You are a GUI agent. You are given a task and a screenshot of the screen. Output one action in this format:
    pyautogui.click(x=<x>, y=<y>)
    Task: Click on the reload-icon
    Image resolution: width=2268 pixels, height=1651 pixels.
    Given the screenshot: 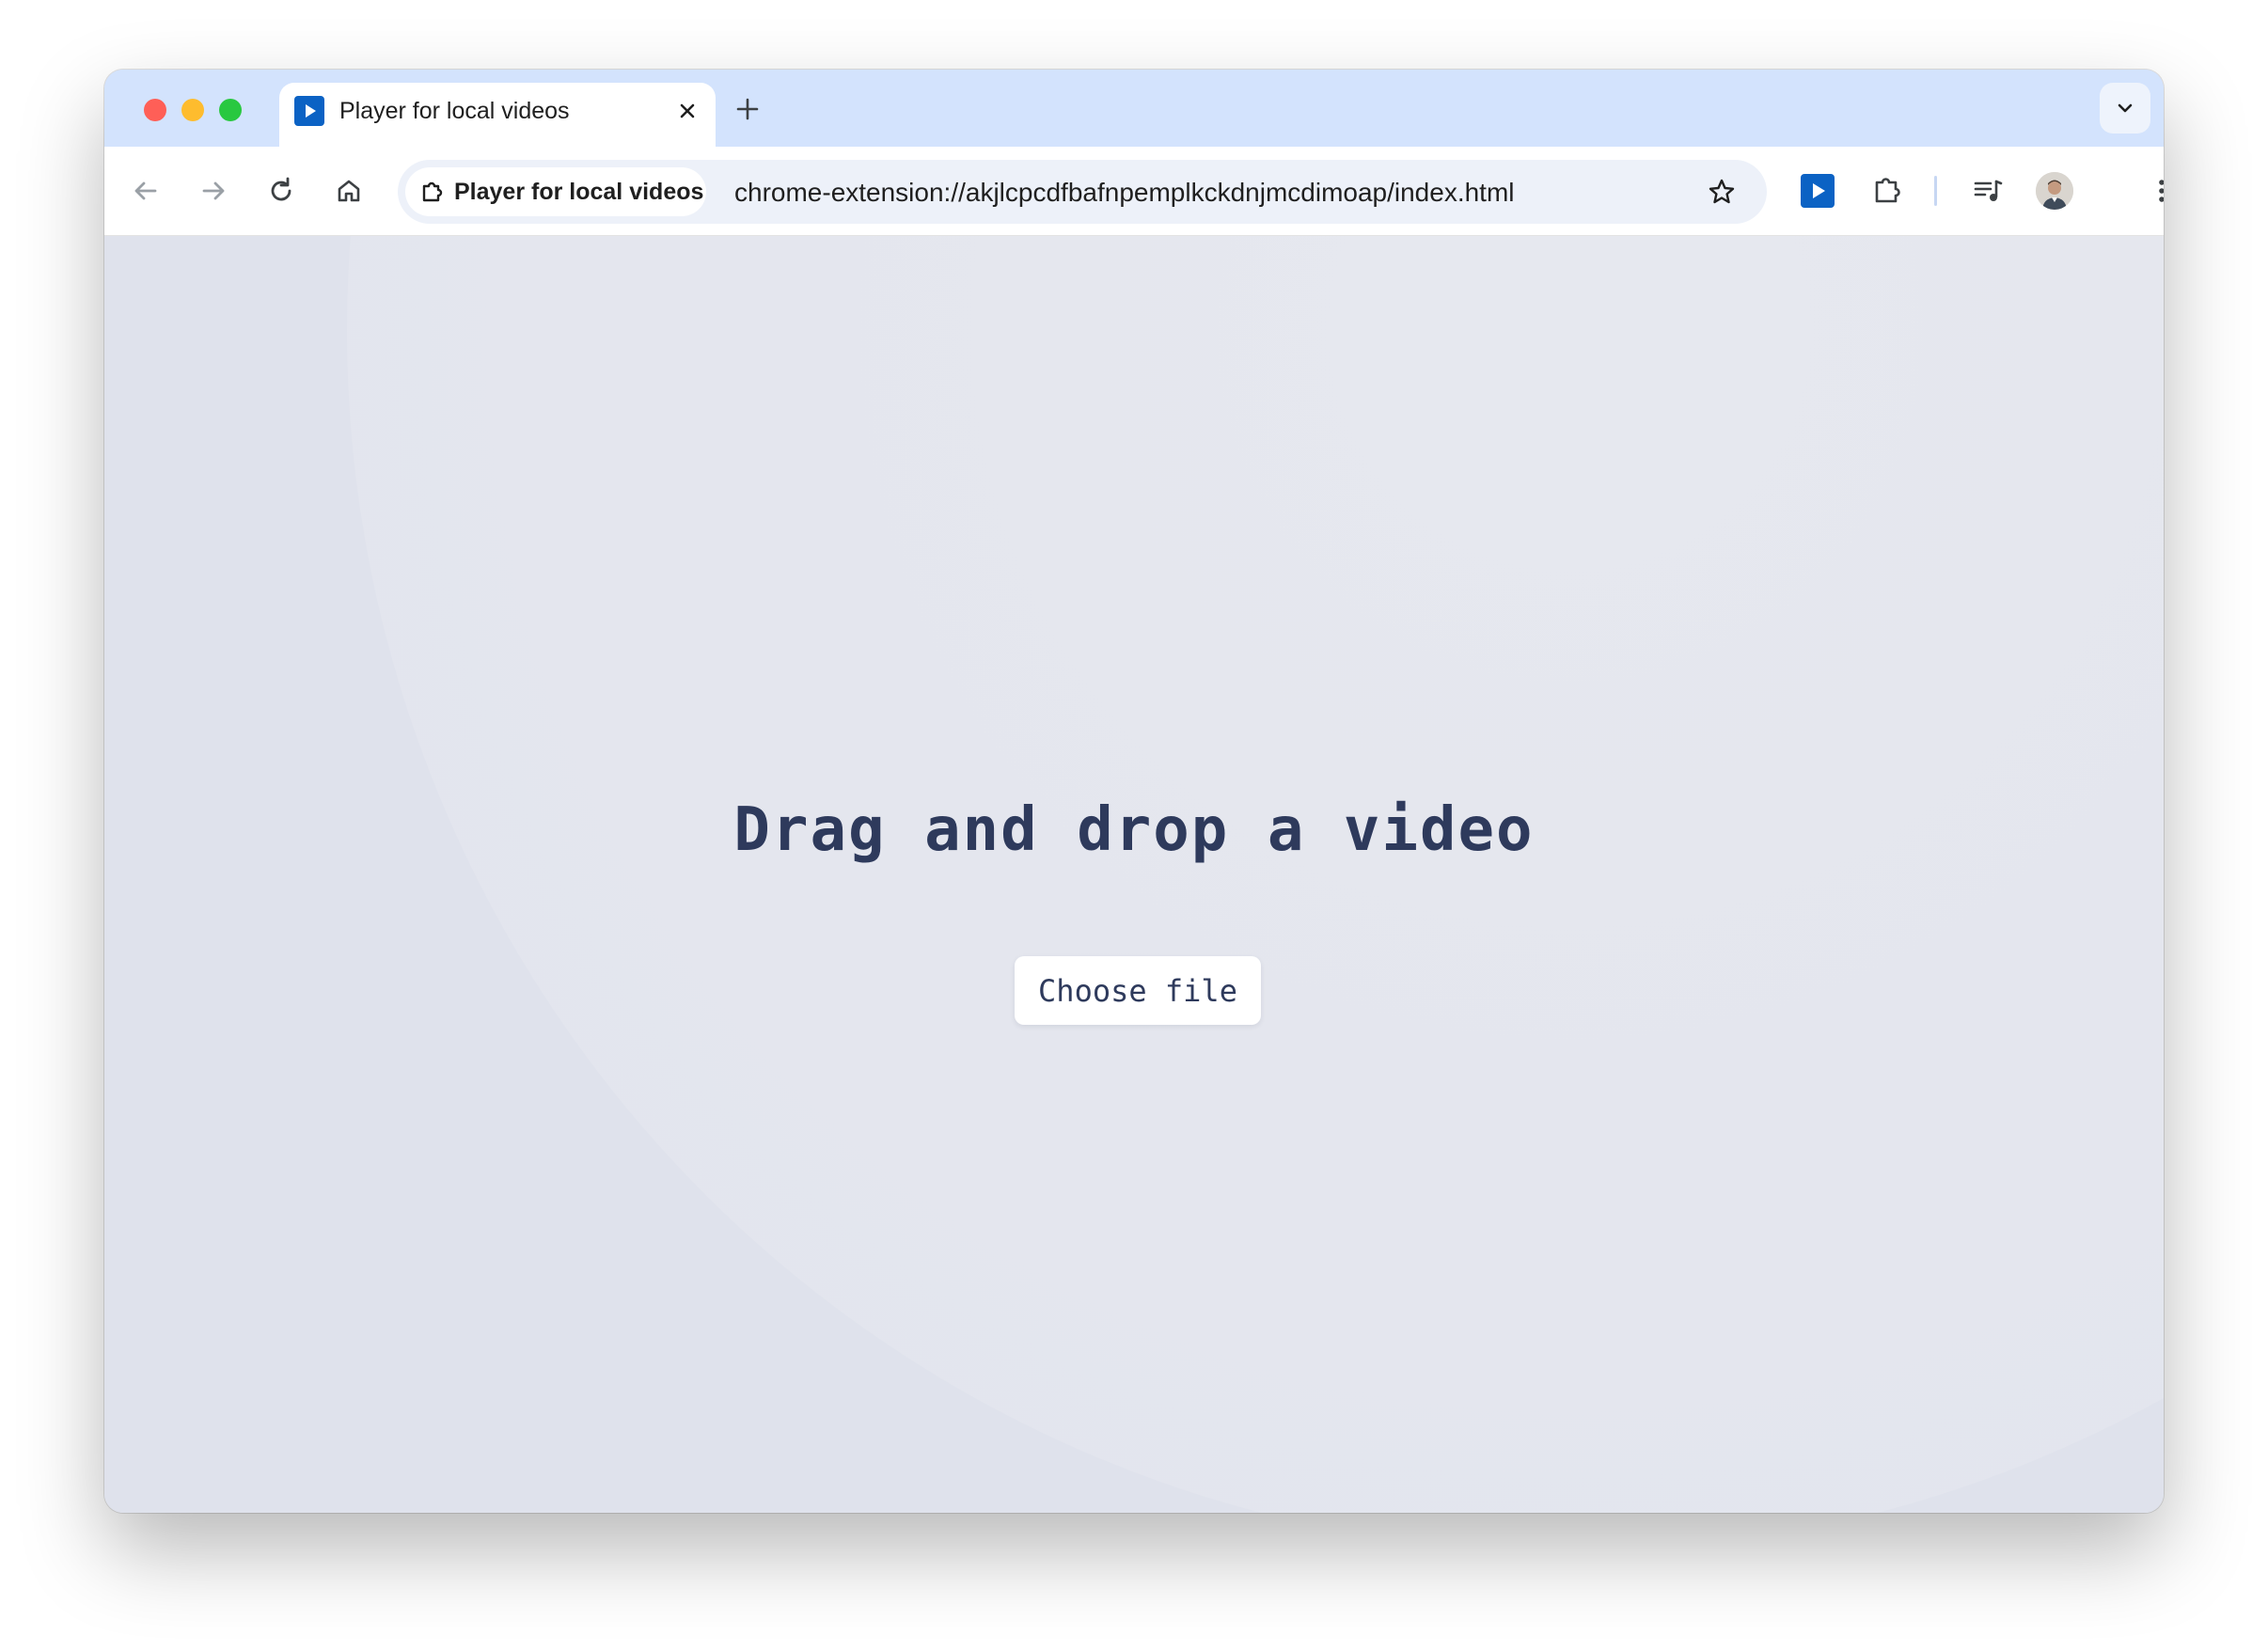 What is the action you would take?
    pyautogui.click(x=281, y=189)
    